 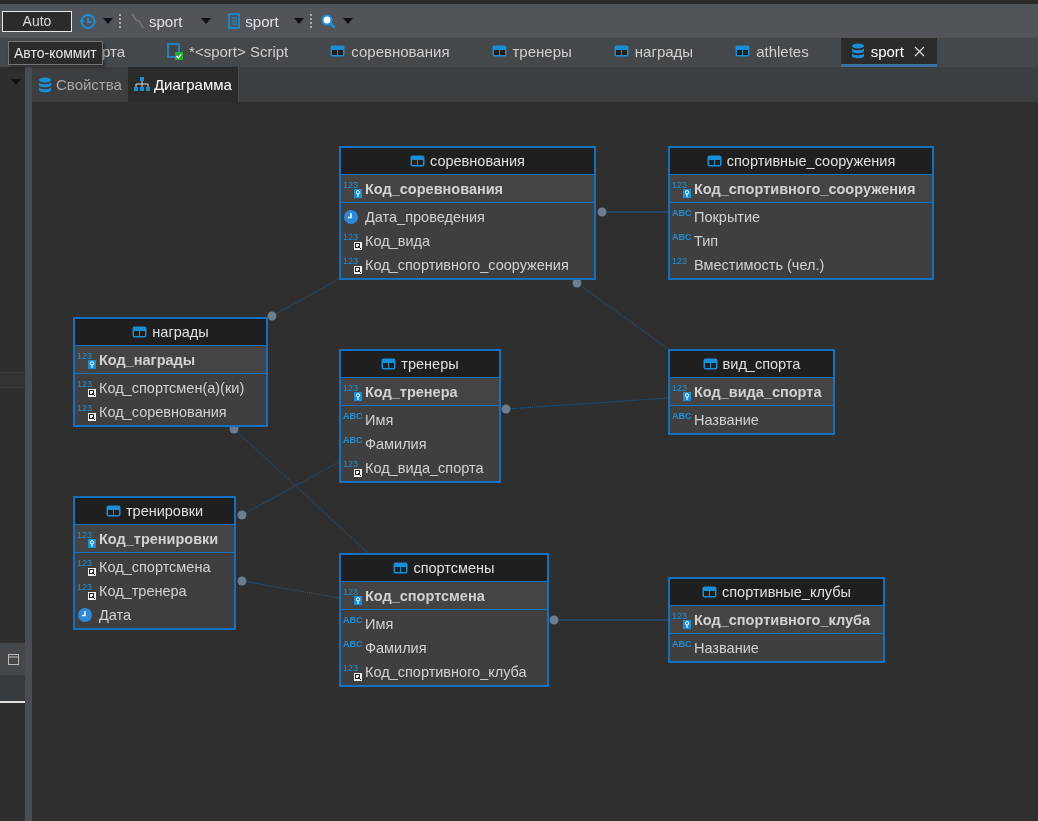 I want to click on entity-title: соревнования, so click(x=477, y=161).